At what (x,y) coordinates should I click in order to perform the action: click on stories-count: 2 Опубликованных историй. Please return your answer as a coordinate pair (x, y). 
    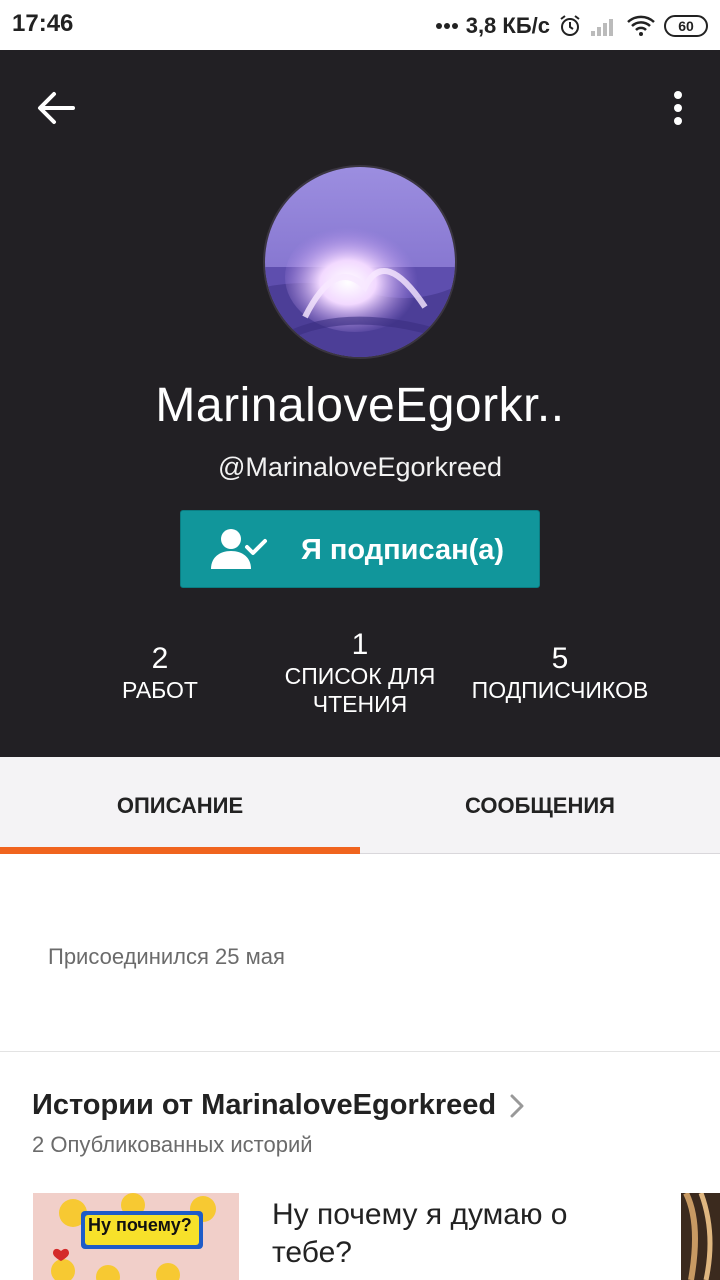
    Looking at the image, I should click on (172, 1144).